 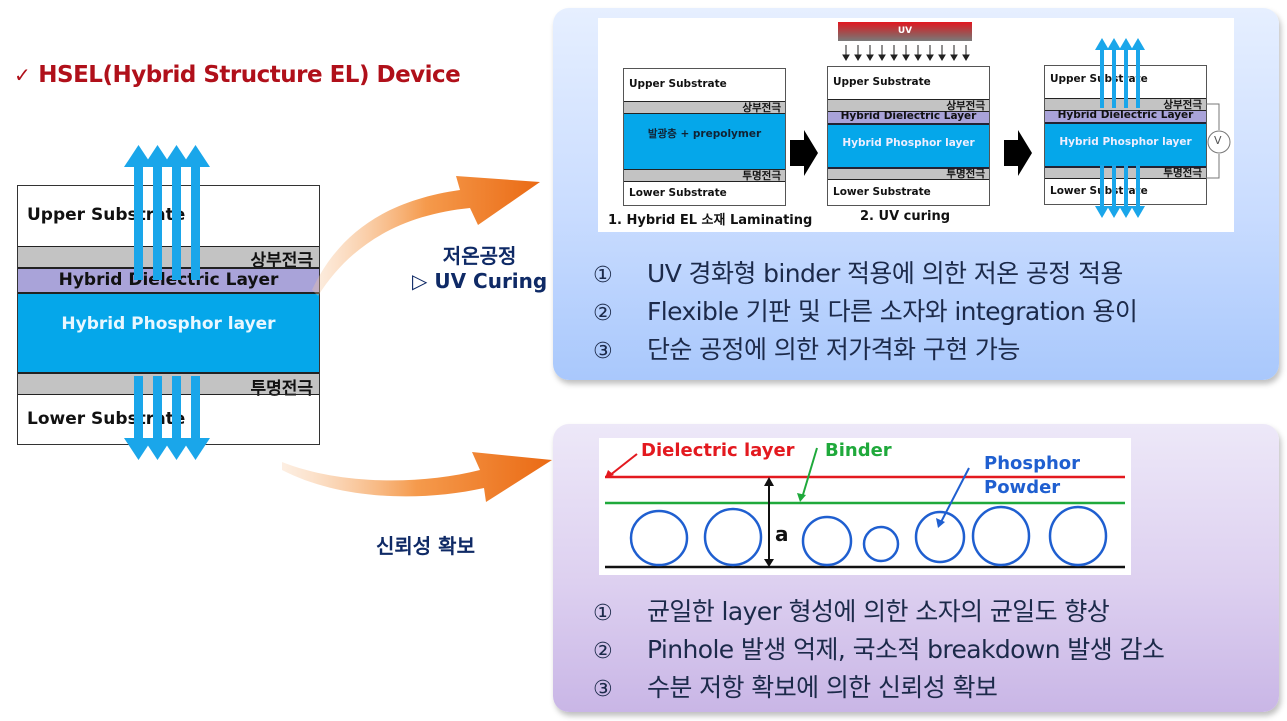 I want to click on benefit-item: ③ 수분 저항 확보에 의한 신뢰성 확보, so click(x=878, y=689).